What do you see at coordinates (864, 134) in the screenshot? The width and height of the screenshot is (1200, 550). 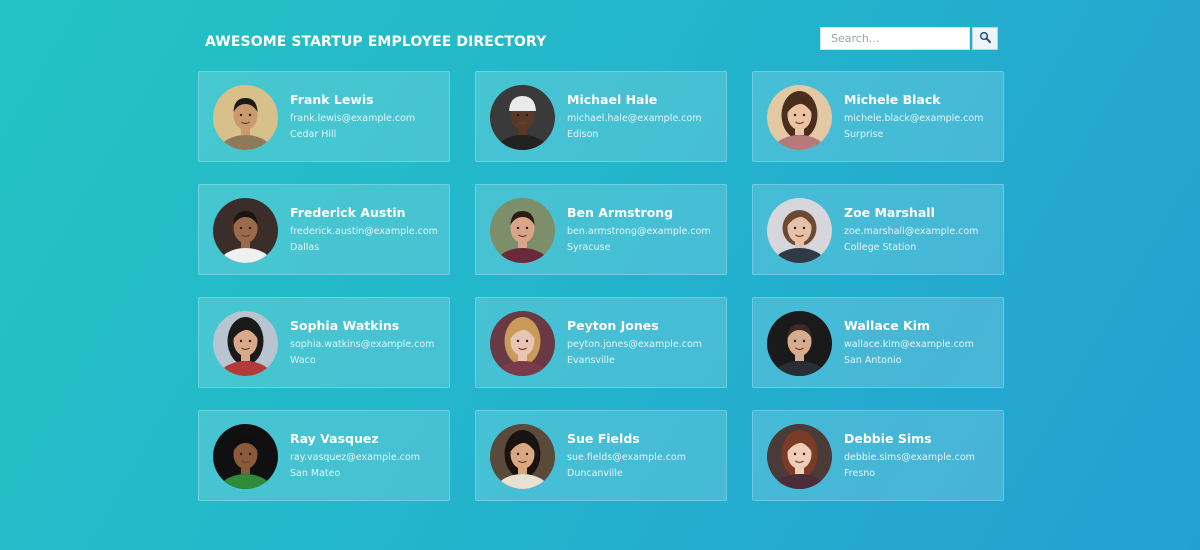 I see `employee-city: Surprise` at bounding box center [864, 134].